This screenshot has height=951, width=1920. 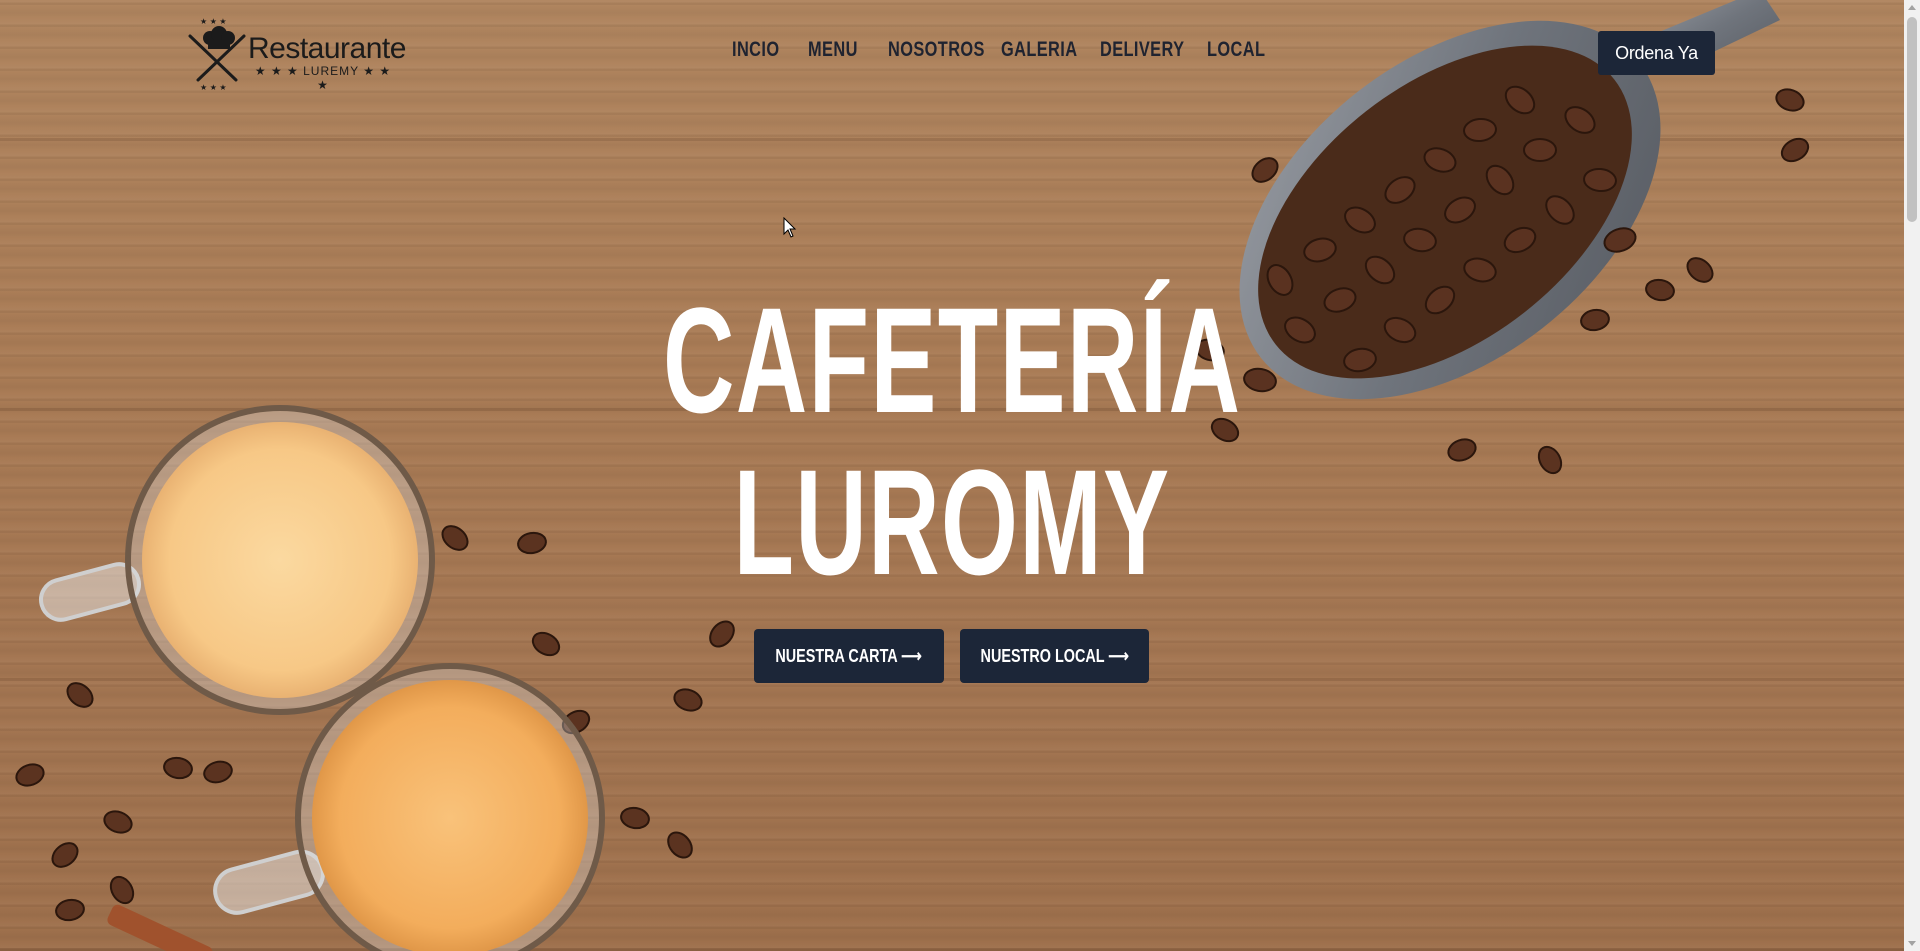 What do you see at coordinates (1142, 50) in the screenshot?
I see `nav-item-delivery: DELIVERY` at bounding box center [1142, 50].